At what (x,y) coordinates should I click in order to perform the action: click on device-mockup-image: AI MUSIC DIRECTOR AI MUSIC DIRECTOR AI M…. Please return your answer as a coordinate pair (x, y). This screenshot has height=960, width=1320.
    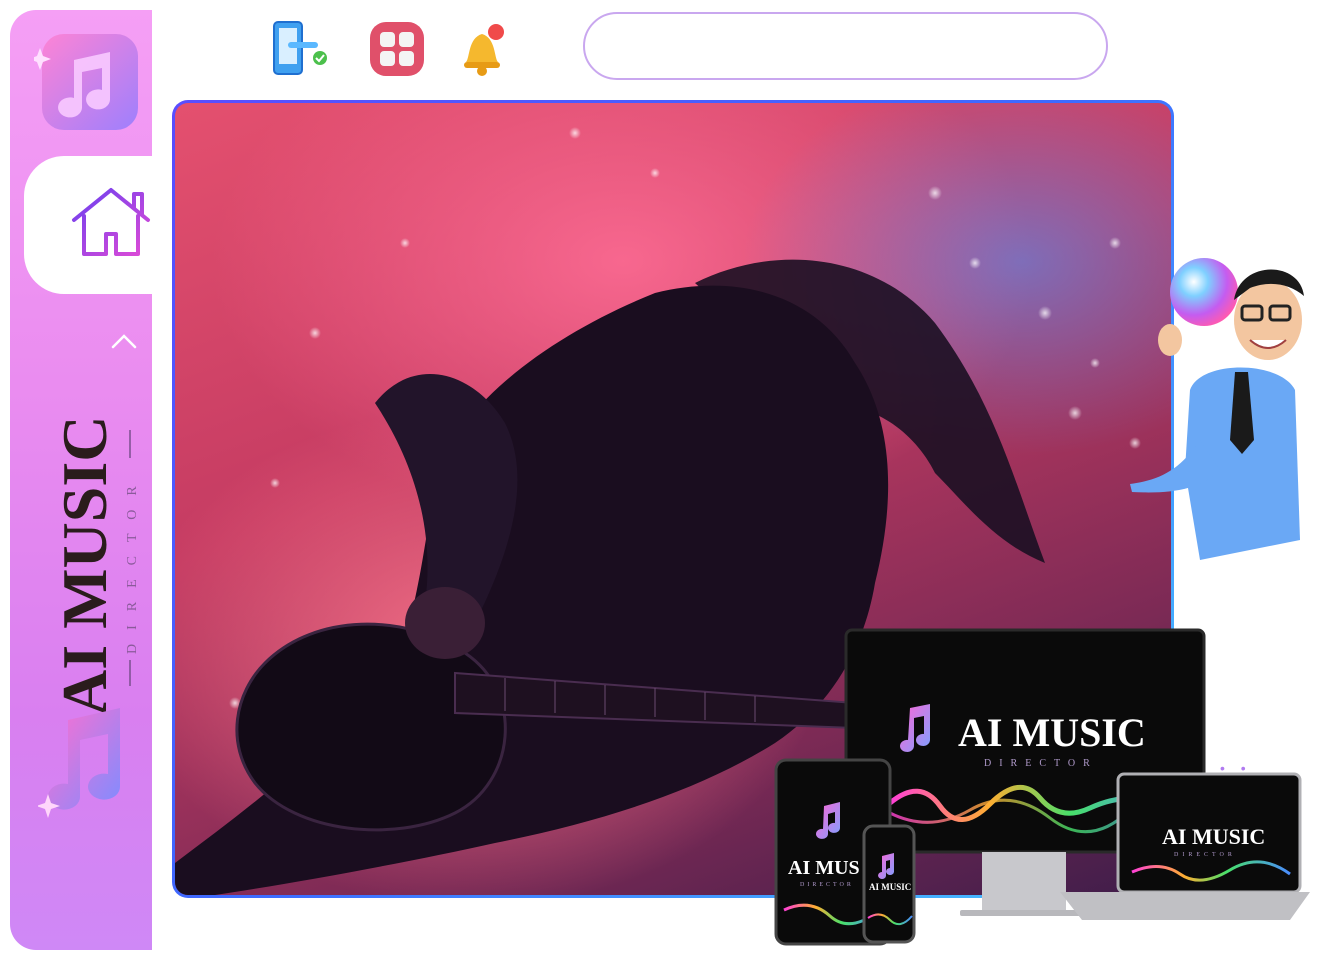
    Looking at the image, I should click on (1042, 787).